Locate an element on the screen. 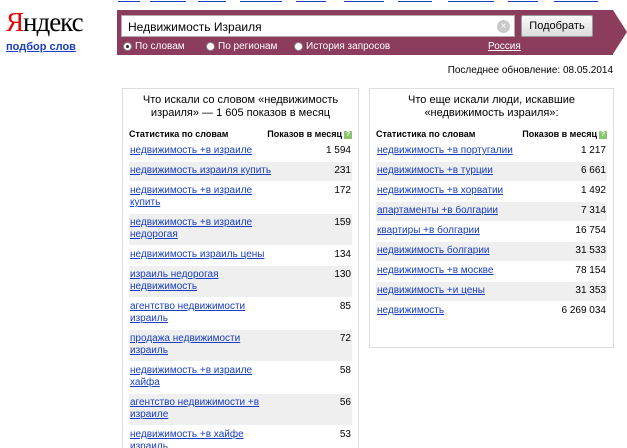  impressions-count: 56 is located at coordinates (345, 402).